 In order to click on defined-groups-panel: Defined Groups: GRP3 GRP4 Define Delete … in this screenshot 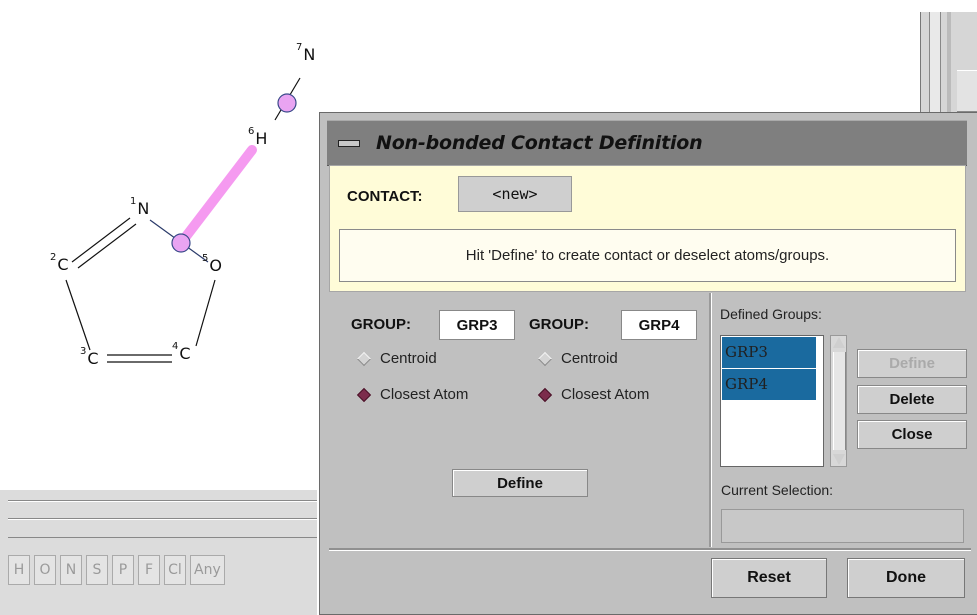, I will do `click(842, 420)`.